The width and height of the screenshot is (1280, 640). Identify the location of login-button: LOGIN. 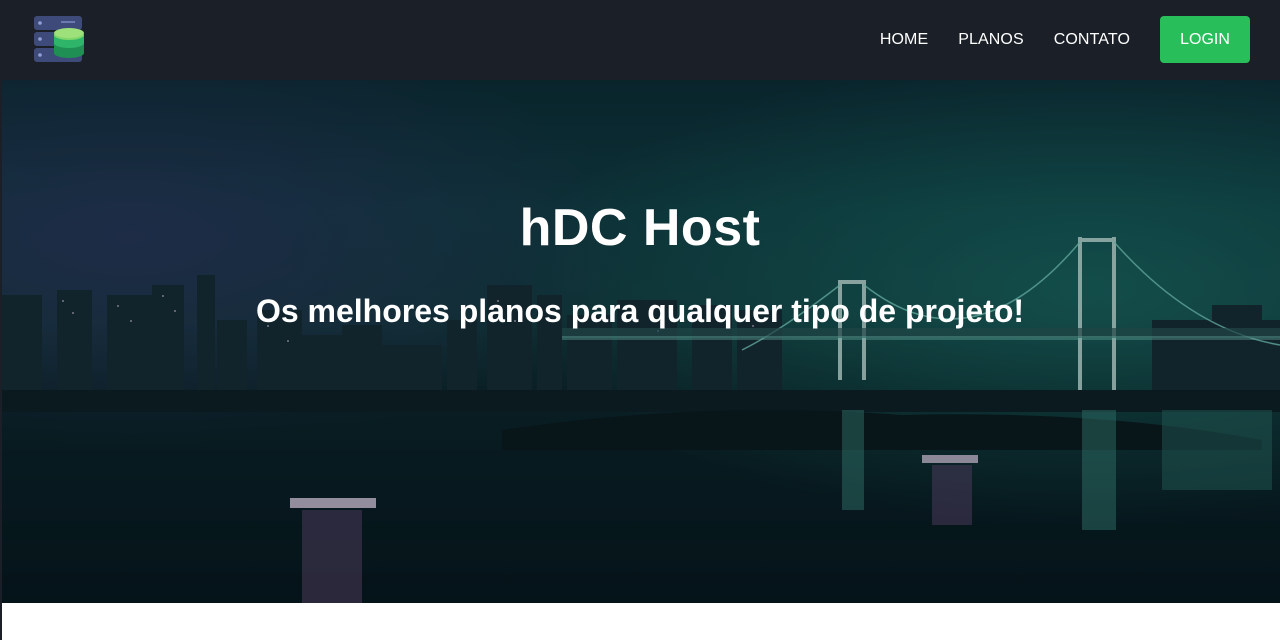
(1205, 39).